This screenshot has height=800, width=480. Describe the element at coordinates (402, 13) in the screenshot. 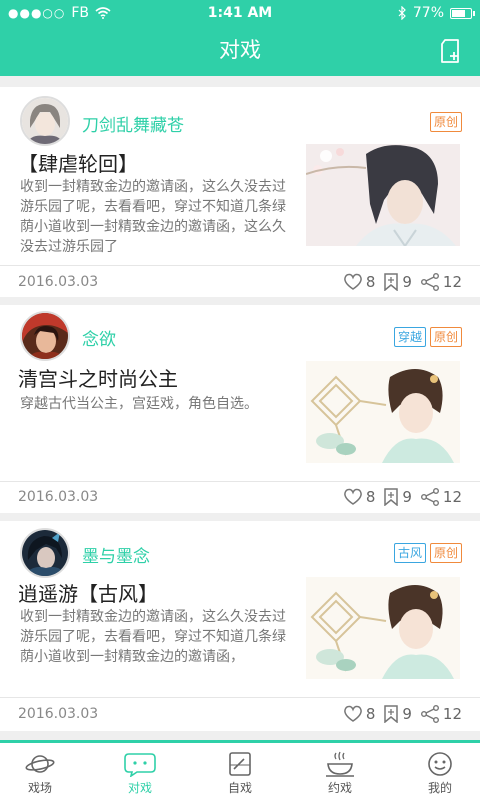

I see `bluetooth-icon` at that location.